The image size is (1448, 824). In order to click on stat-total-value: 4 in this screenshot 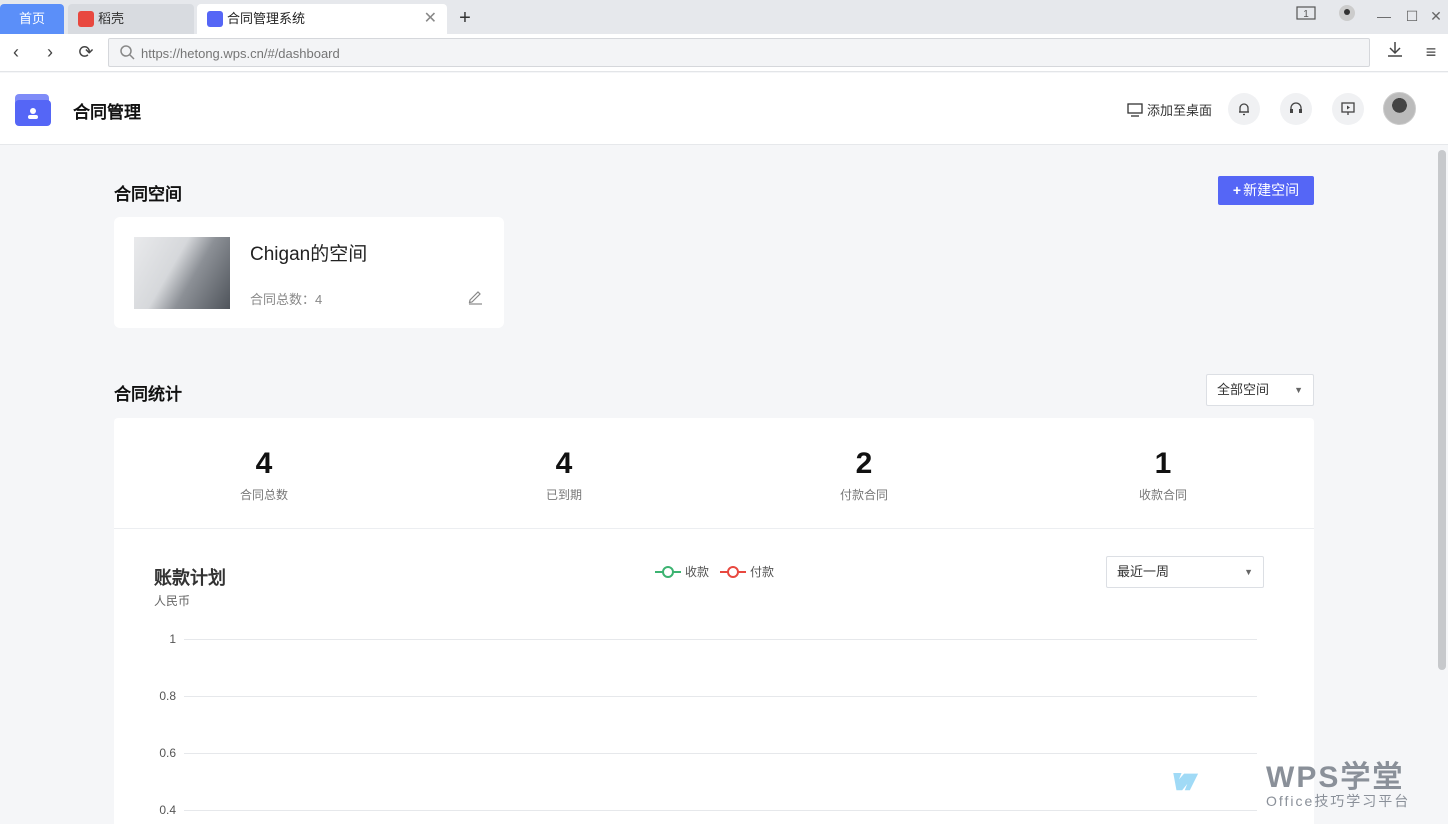, I will do `click(264, 463)`.